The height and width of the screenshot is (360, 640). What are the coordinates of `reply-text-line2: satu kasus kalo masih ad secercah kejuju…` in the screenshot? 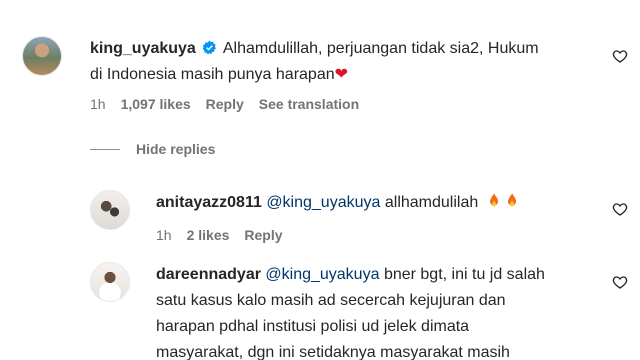 It's located at (331, 300).